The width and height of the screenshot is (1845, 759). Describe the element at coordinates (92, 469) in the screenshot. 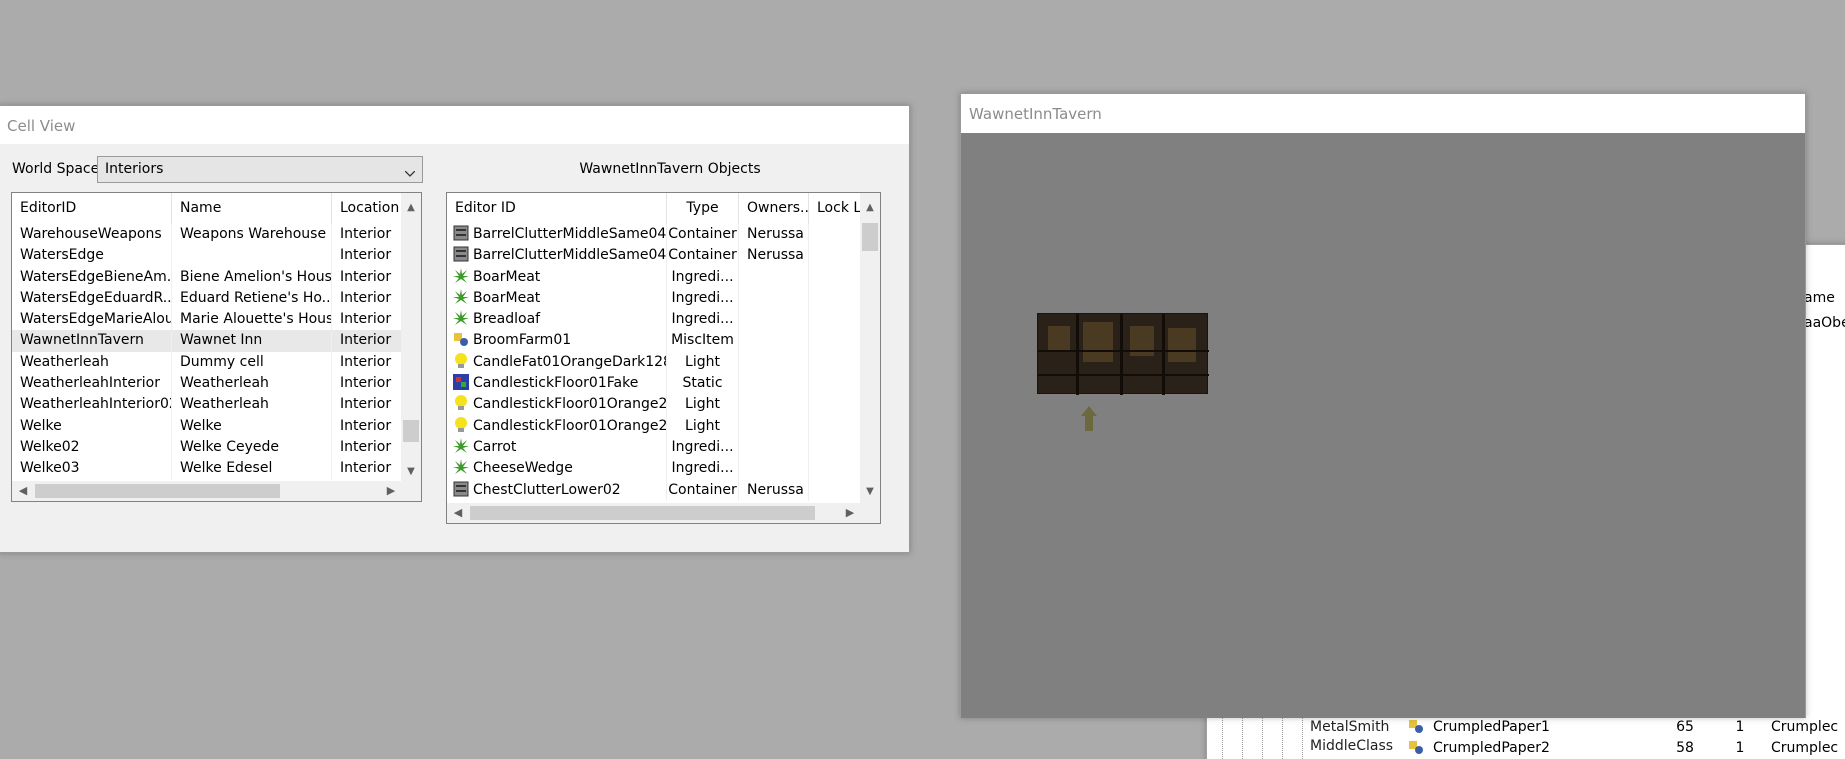

I see `table-cell: Welke03` at that location.